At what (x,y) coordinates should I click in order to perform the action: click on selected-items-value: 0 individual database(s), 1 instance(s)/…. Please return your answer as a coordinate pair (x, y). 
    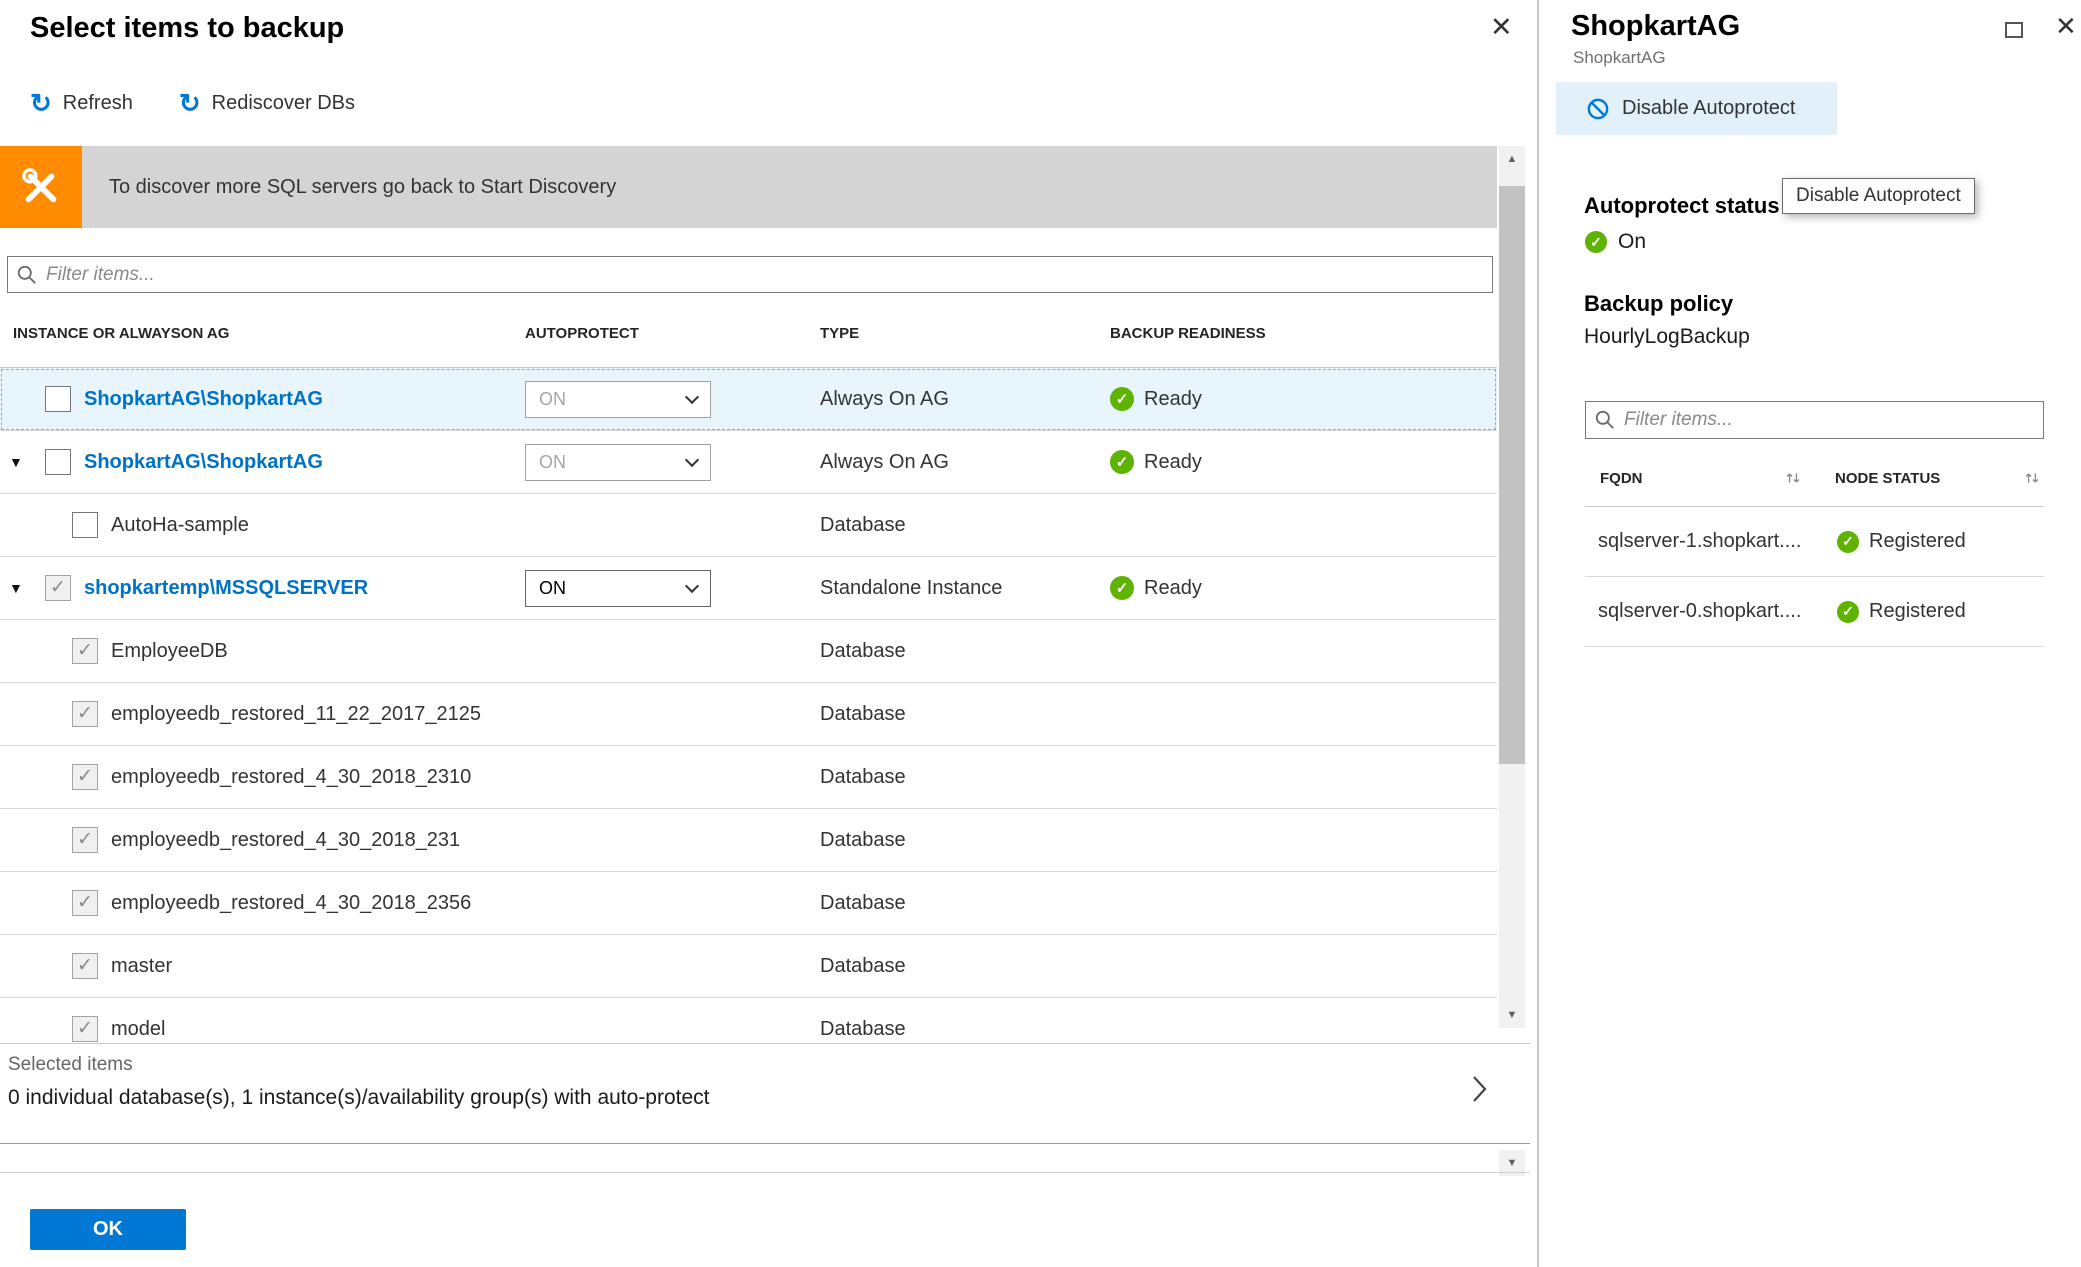
    Looking at the image, I should click on (359, 1097).